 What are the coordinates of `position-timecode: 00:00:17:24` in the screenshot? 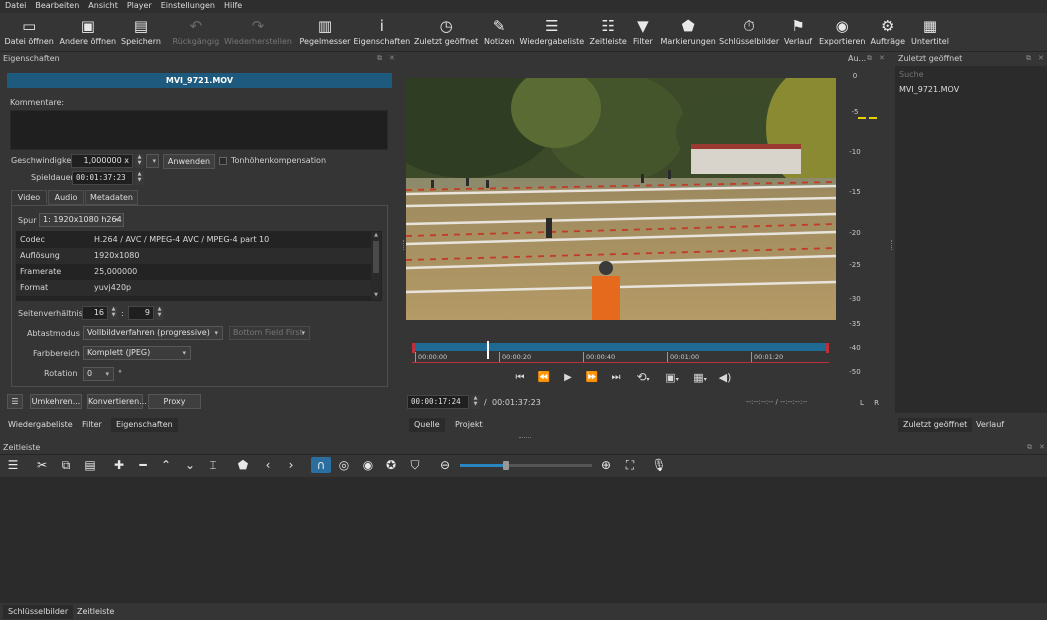 It's located at (438, 402).